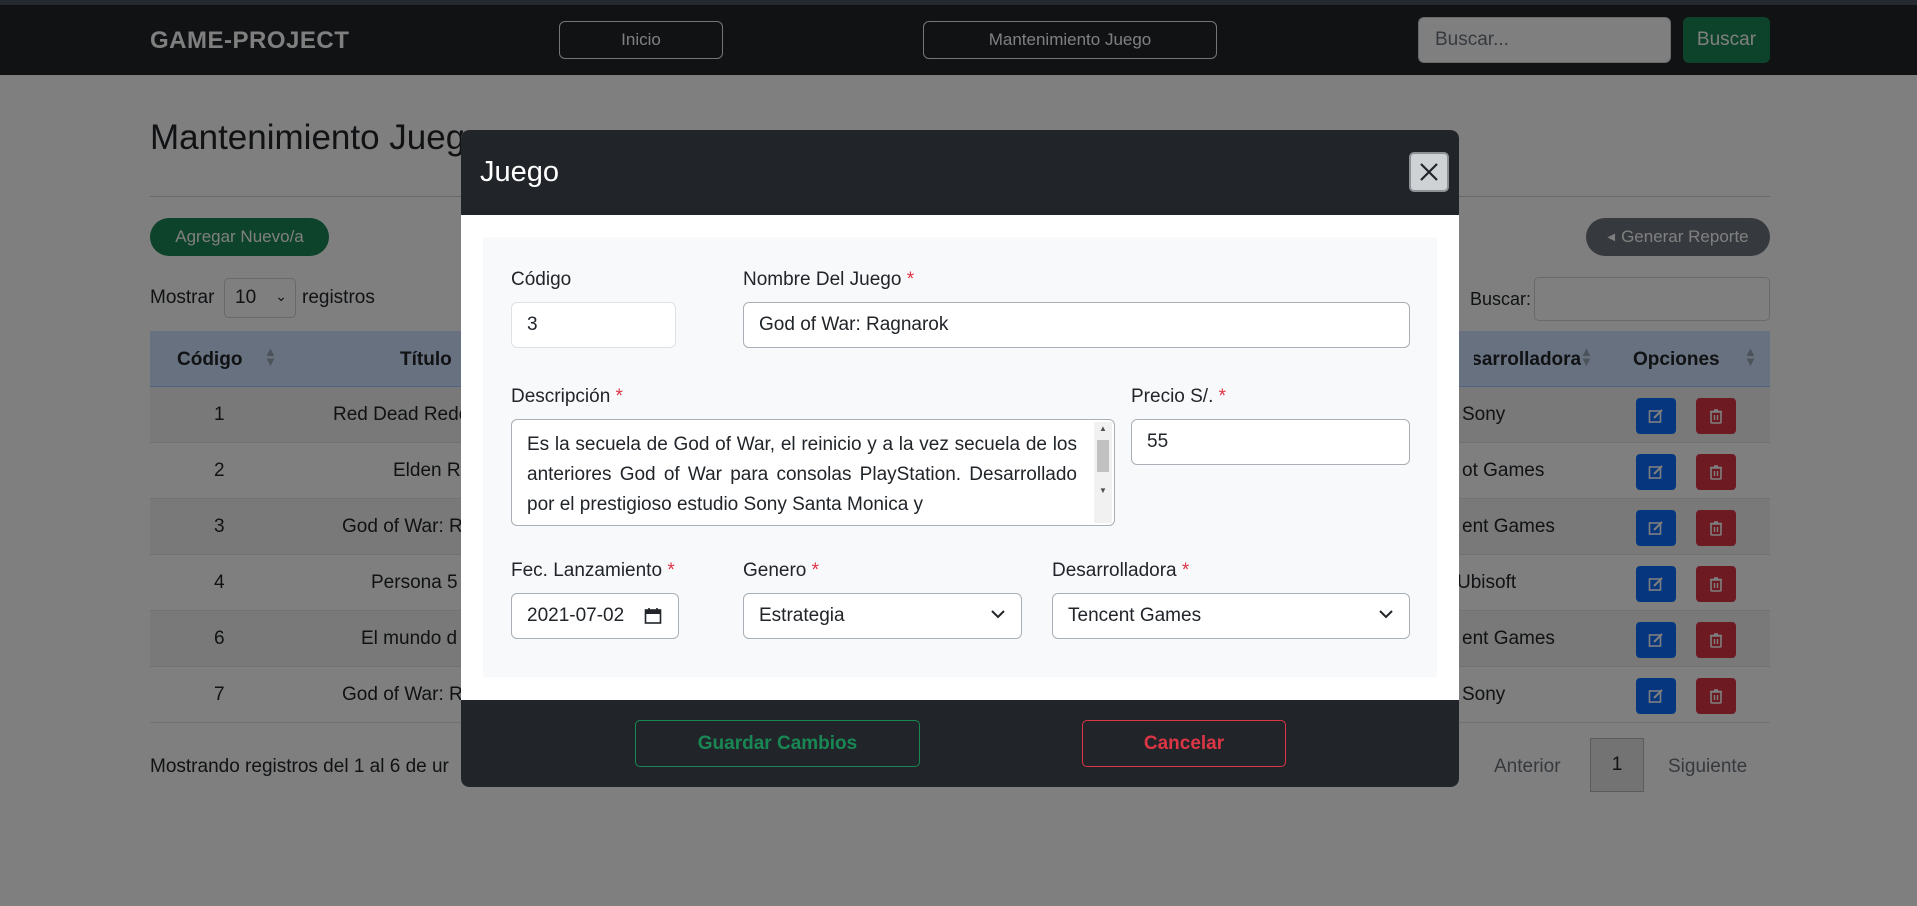  I want to click on precio-input: 55, so click(1270, 442).